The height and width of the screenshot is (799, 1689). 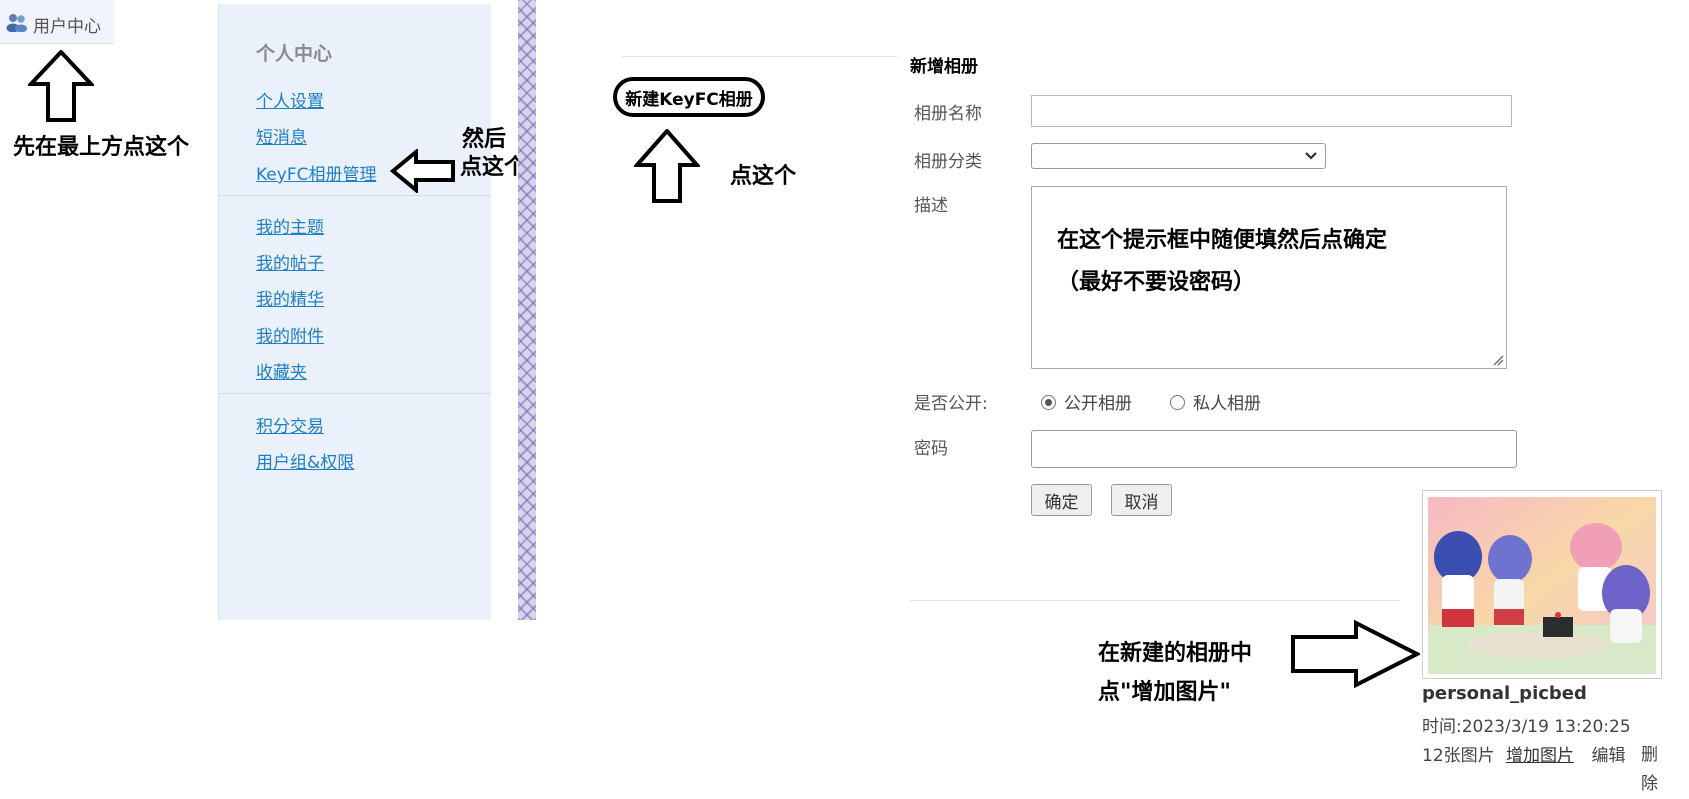 What do you see at coordinates (290, 334) in the screenshot?
I see `sidebar-item-my-attachments: 我的附件` at bounding box center [290, 334].